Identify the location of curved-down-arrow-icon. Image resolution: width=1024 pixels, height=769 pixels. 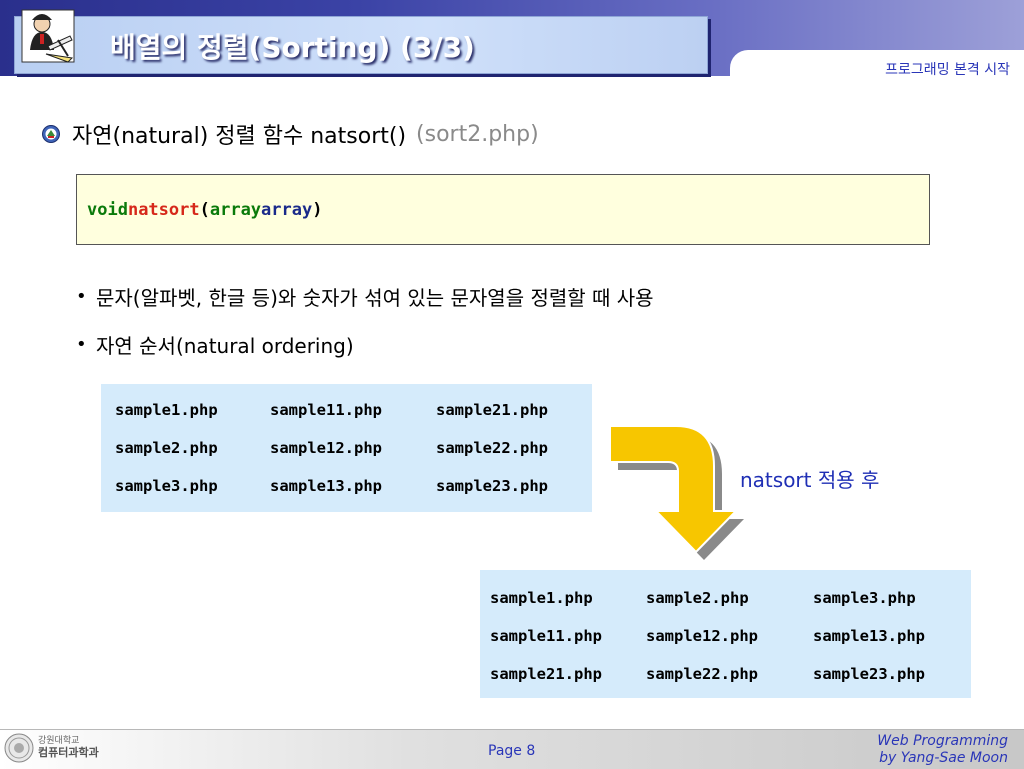
(676, 492).